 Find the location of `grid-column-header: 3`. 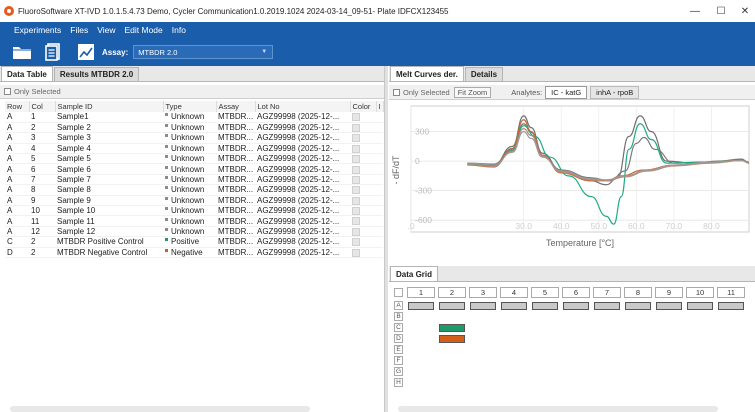

grid-column-header: 3 is located at coordinates (483, 292).